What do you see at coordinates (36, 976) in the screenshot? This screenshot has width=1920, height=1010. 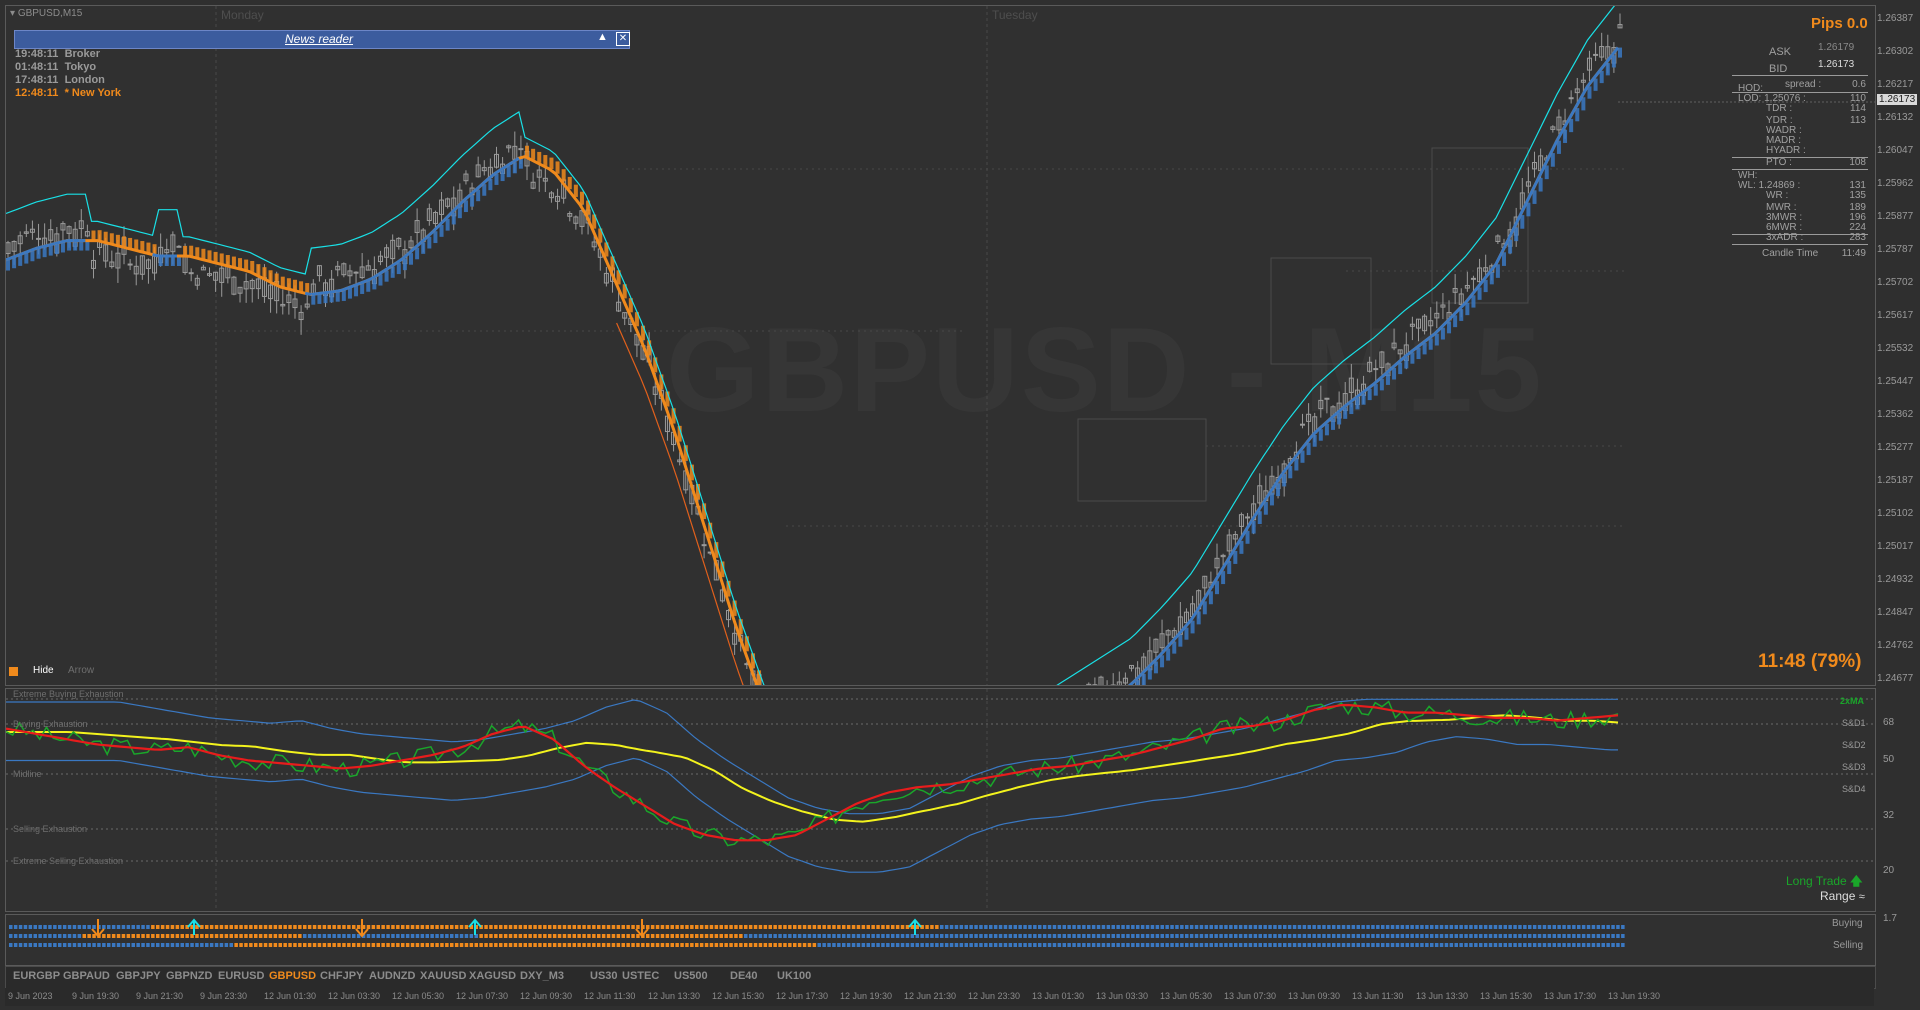 I see `symbol-tab-eurgbp: EURGBP` at bounding box center [36, 976].